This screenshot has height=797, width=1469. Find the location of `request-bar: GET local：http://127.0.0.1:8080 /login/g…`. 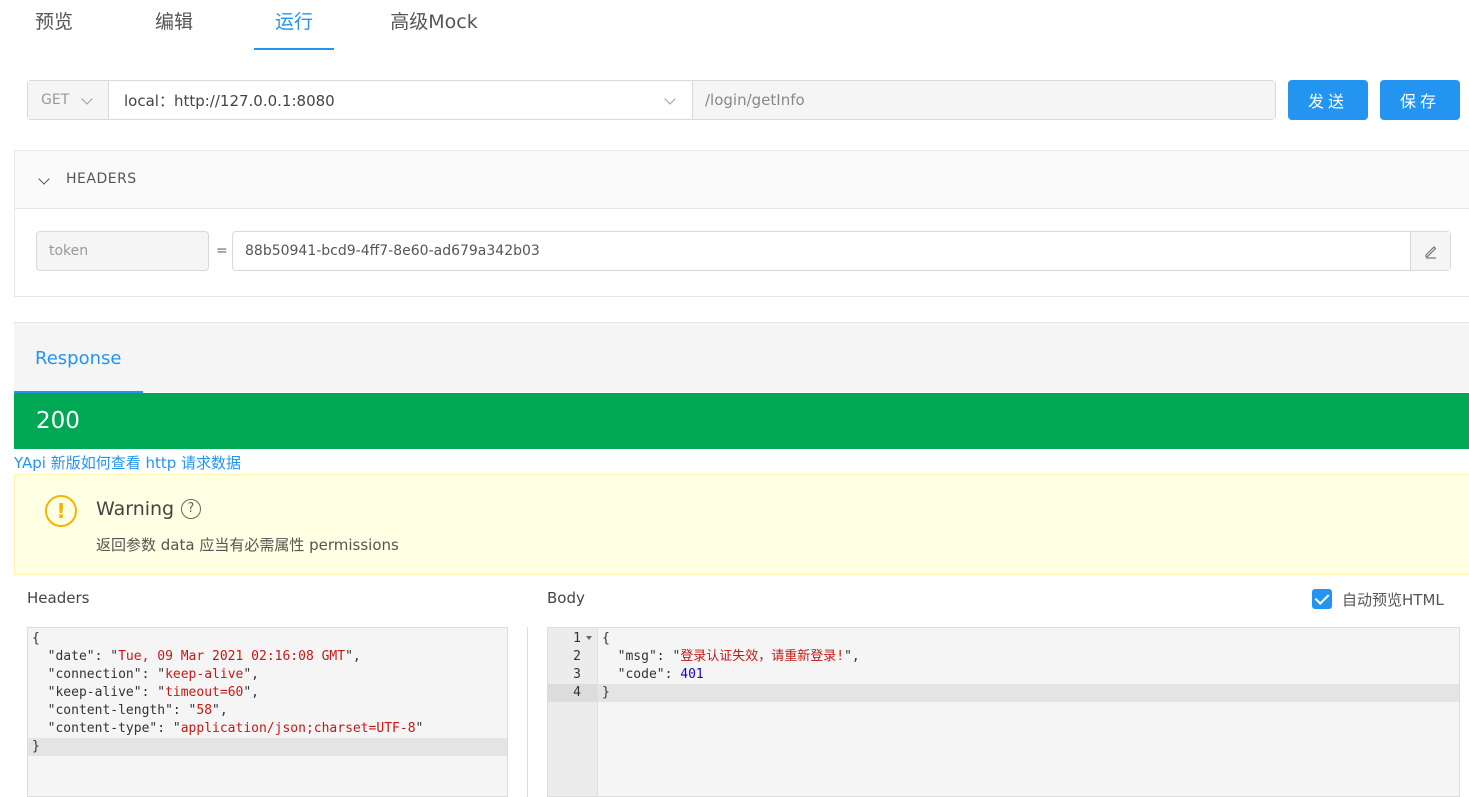

request-bar: GET local：http://127.0.0.1:8080 /login/g… is located at coordinates (651, 100).